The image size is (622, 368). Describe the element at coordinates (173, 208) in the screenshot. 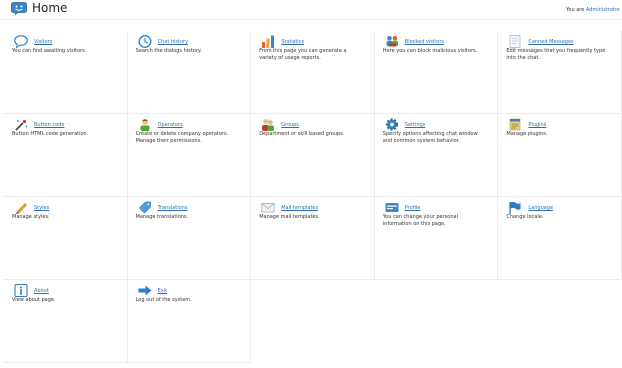

I see `menu-link: Translations` at that location.